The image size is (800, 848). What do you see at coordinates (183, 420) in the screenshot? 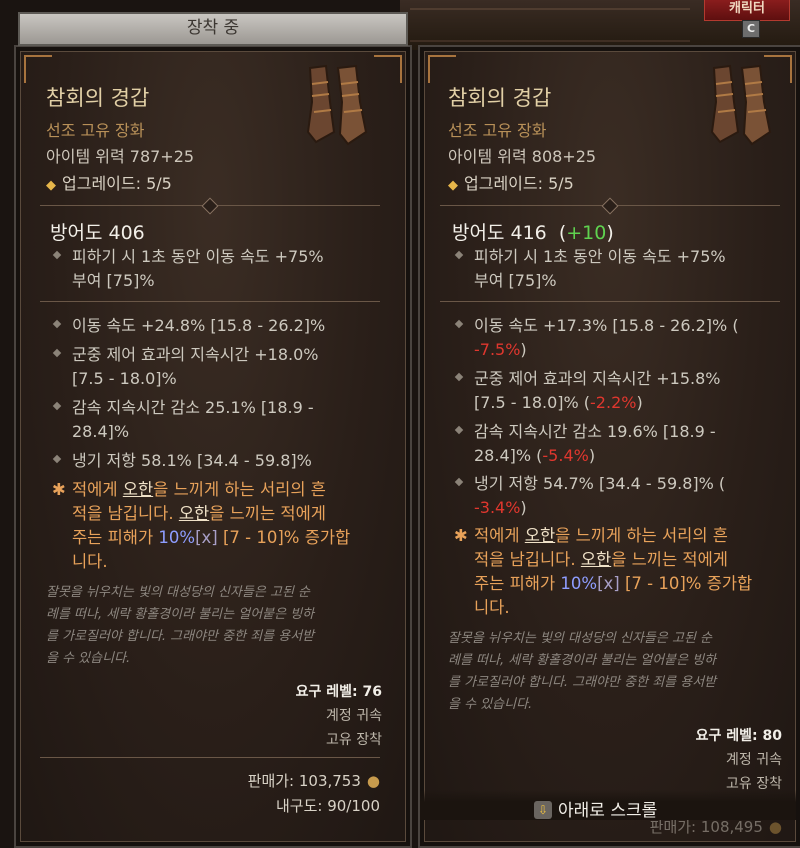
I see `affix-line: 감속 지속시간 감소 25.1% [18.9 -28.4]%` at bounding box center [183, 420].